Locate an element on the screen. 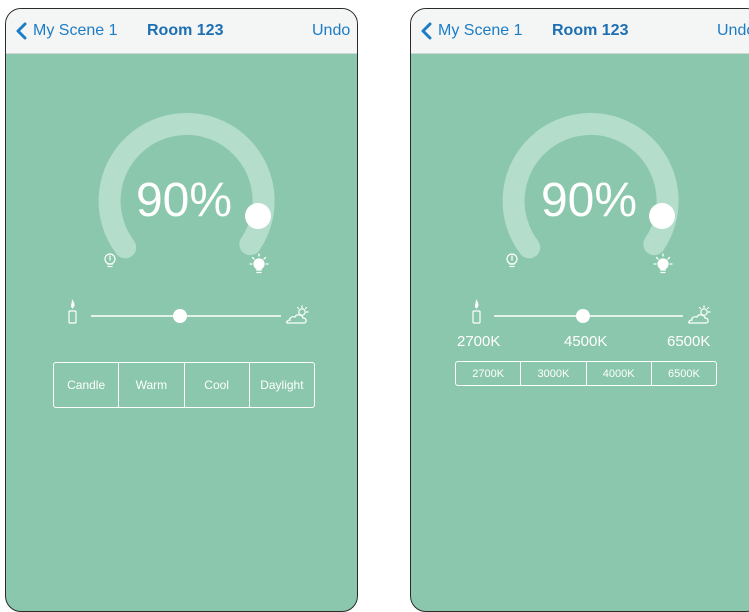 The width and height of the screenshot is (749, 612). preset-cool-button: Cool is located at coordinates (216, 385).